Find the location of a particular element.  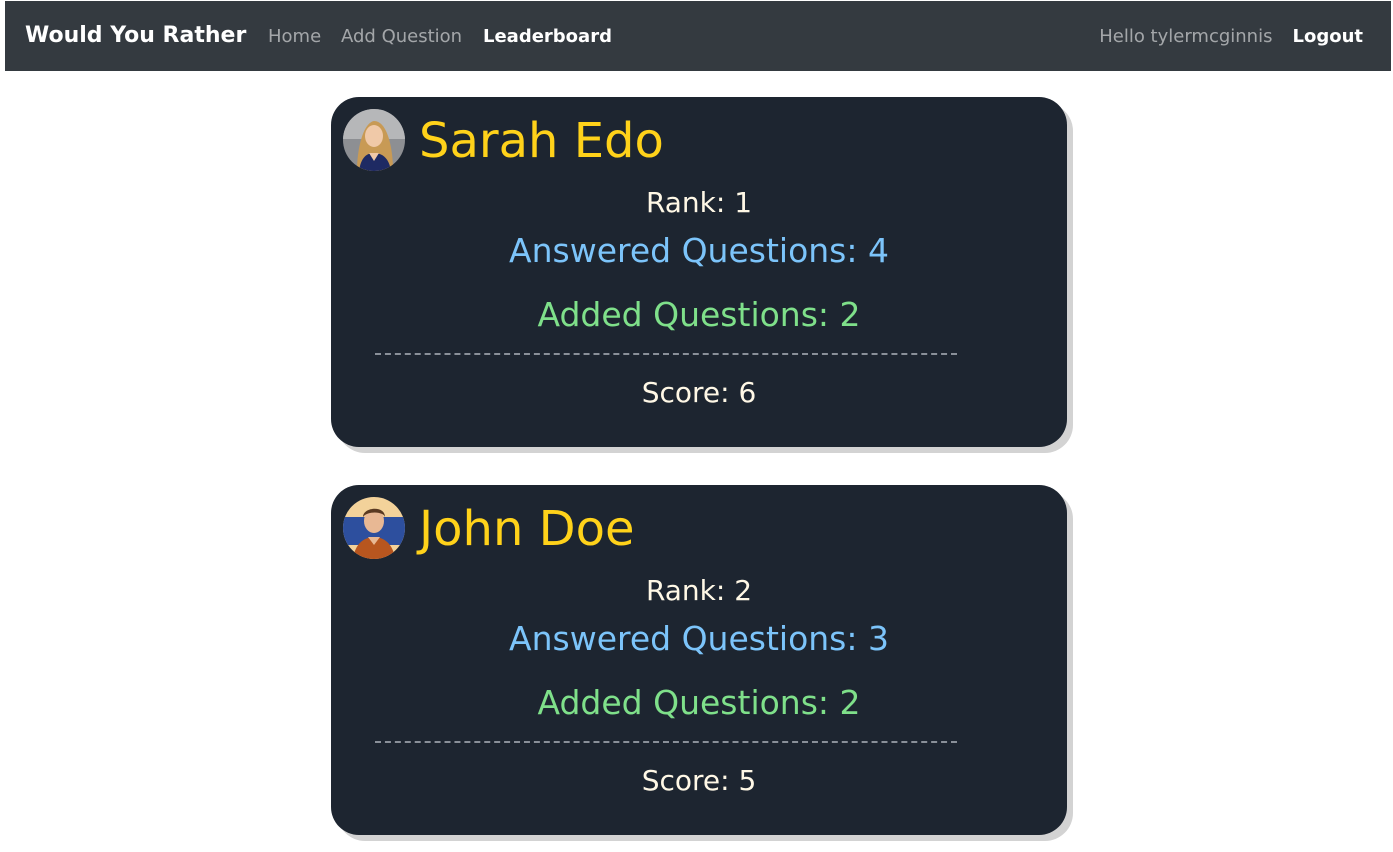

score-text: Score: 6 is located at coordinates (699, 392).